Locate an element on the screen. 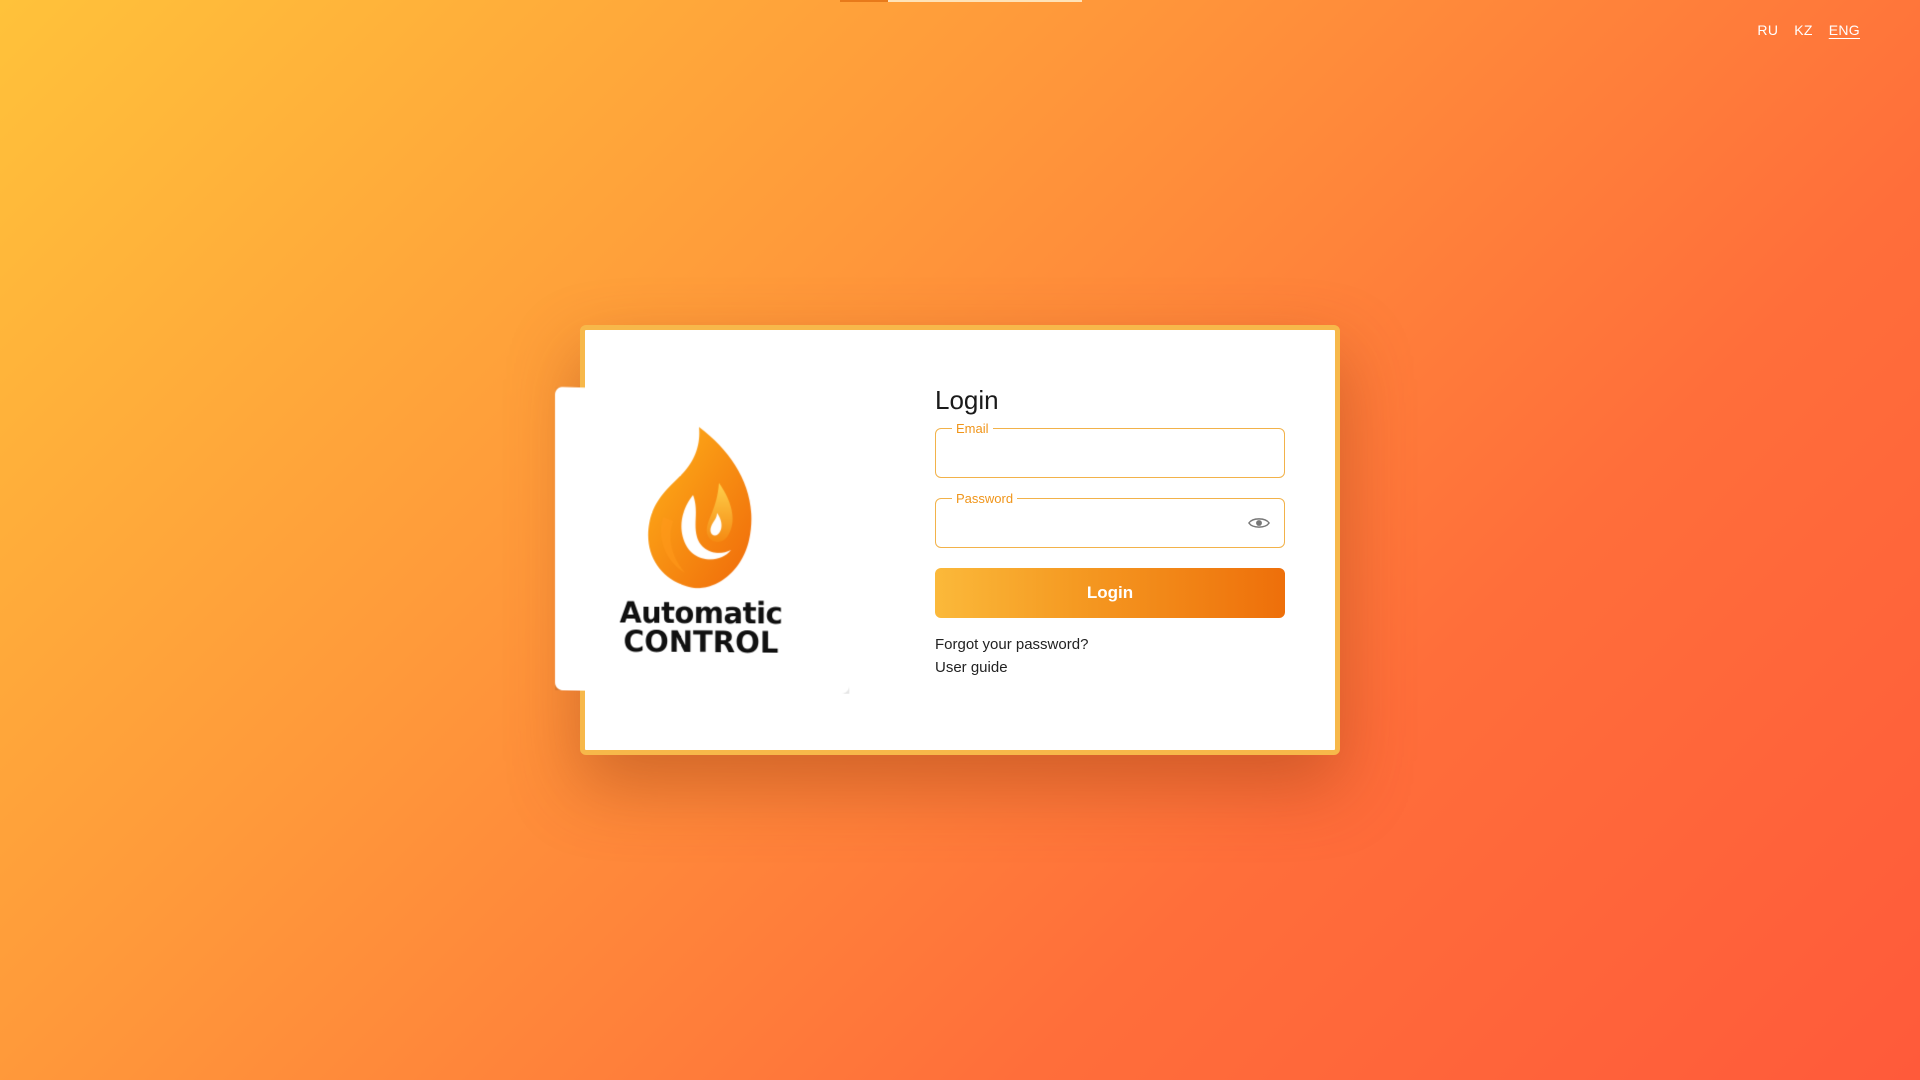  password-input is located at coordinates (1110, 523).